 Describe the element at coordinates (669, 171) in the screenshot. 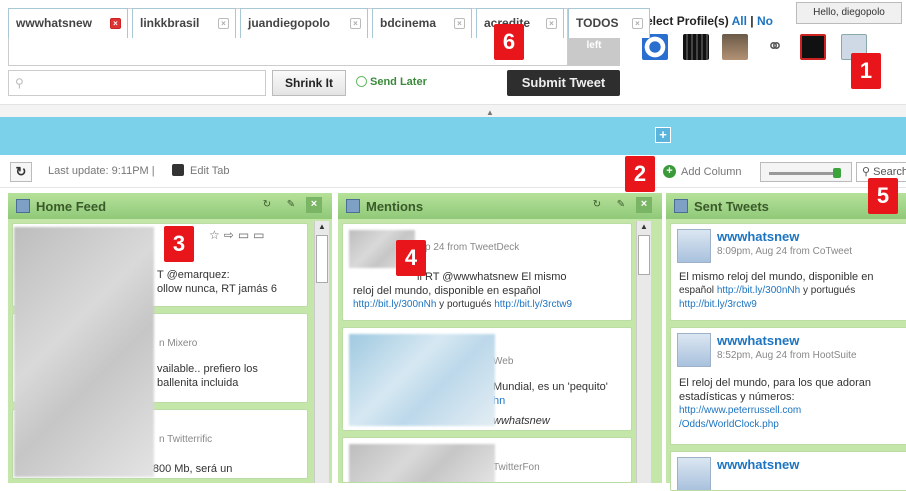

I see `add-column-icon: +` at that location.